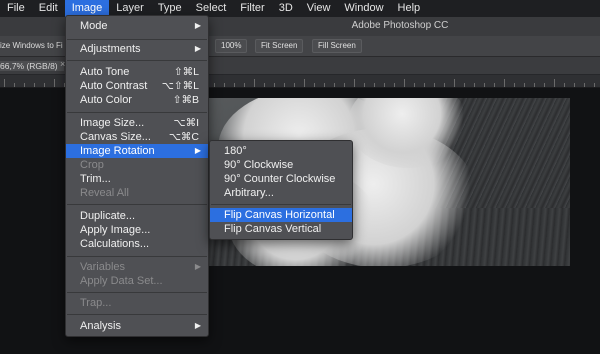 This screenshot has width=600, height=354. Describe the element at coordinates (281, 215) in the screenshot. I see `menu-item-flip-canvas-horizontal: Flip Canvas Horizontal` at that location.